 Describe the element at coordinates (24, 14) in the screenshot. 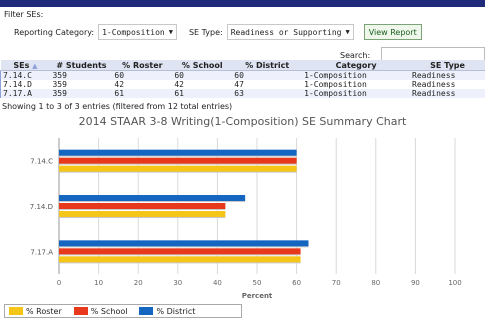

I see `filter-title: Filter SEs:` at that location.